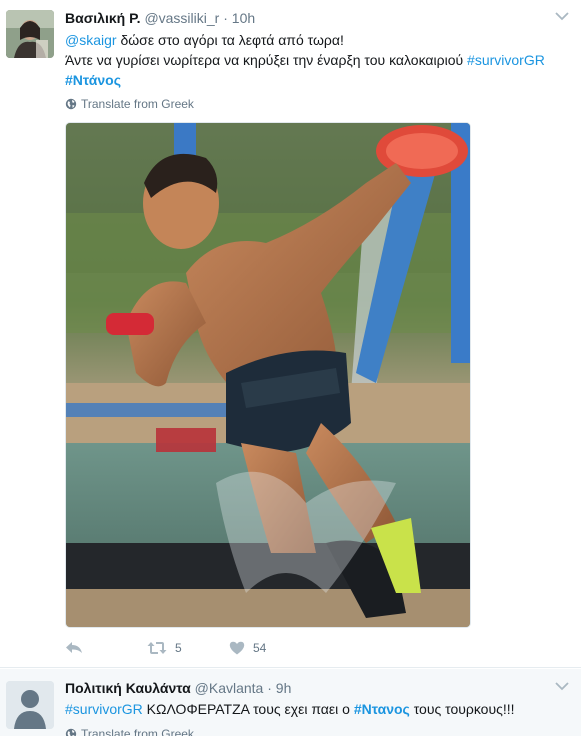  Describe the element at coordinates (284, 688) in the screenshot. I see `timestamp: 9h` at that location.